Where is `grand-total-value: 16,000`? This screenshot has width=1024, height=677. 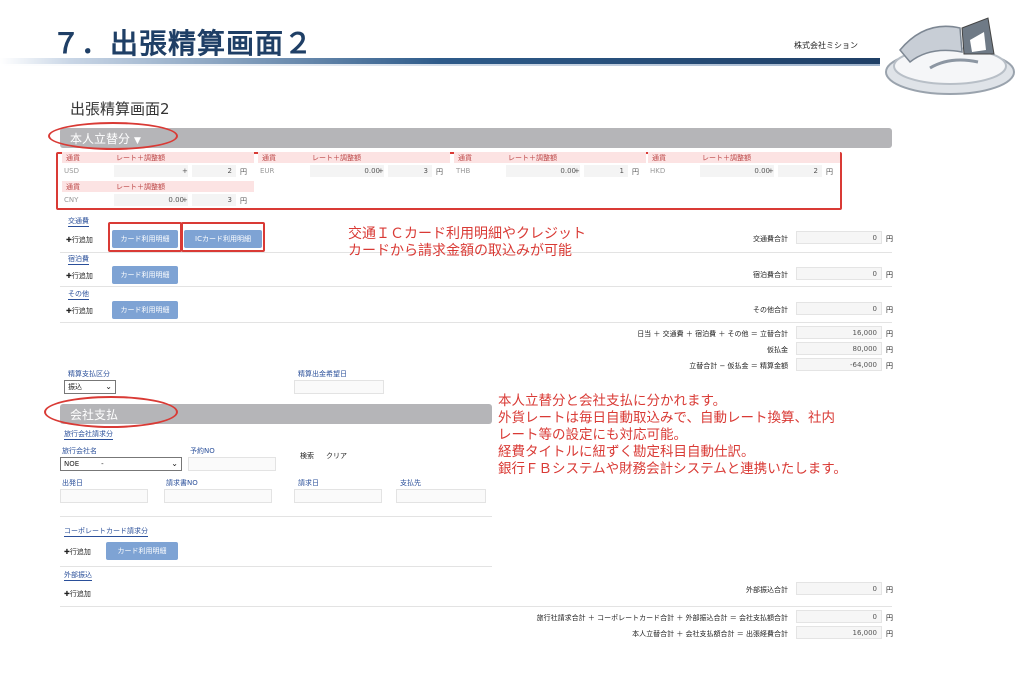 grand-total-value: 16,000 is located at coordinates (839, 632).